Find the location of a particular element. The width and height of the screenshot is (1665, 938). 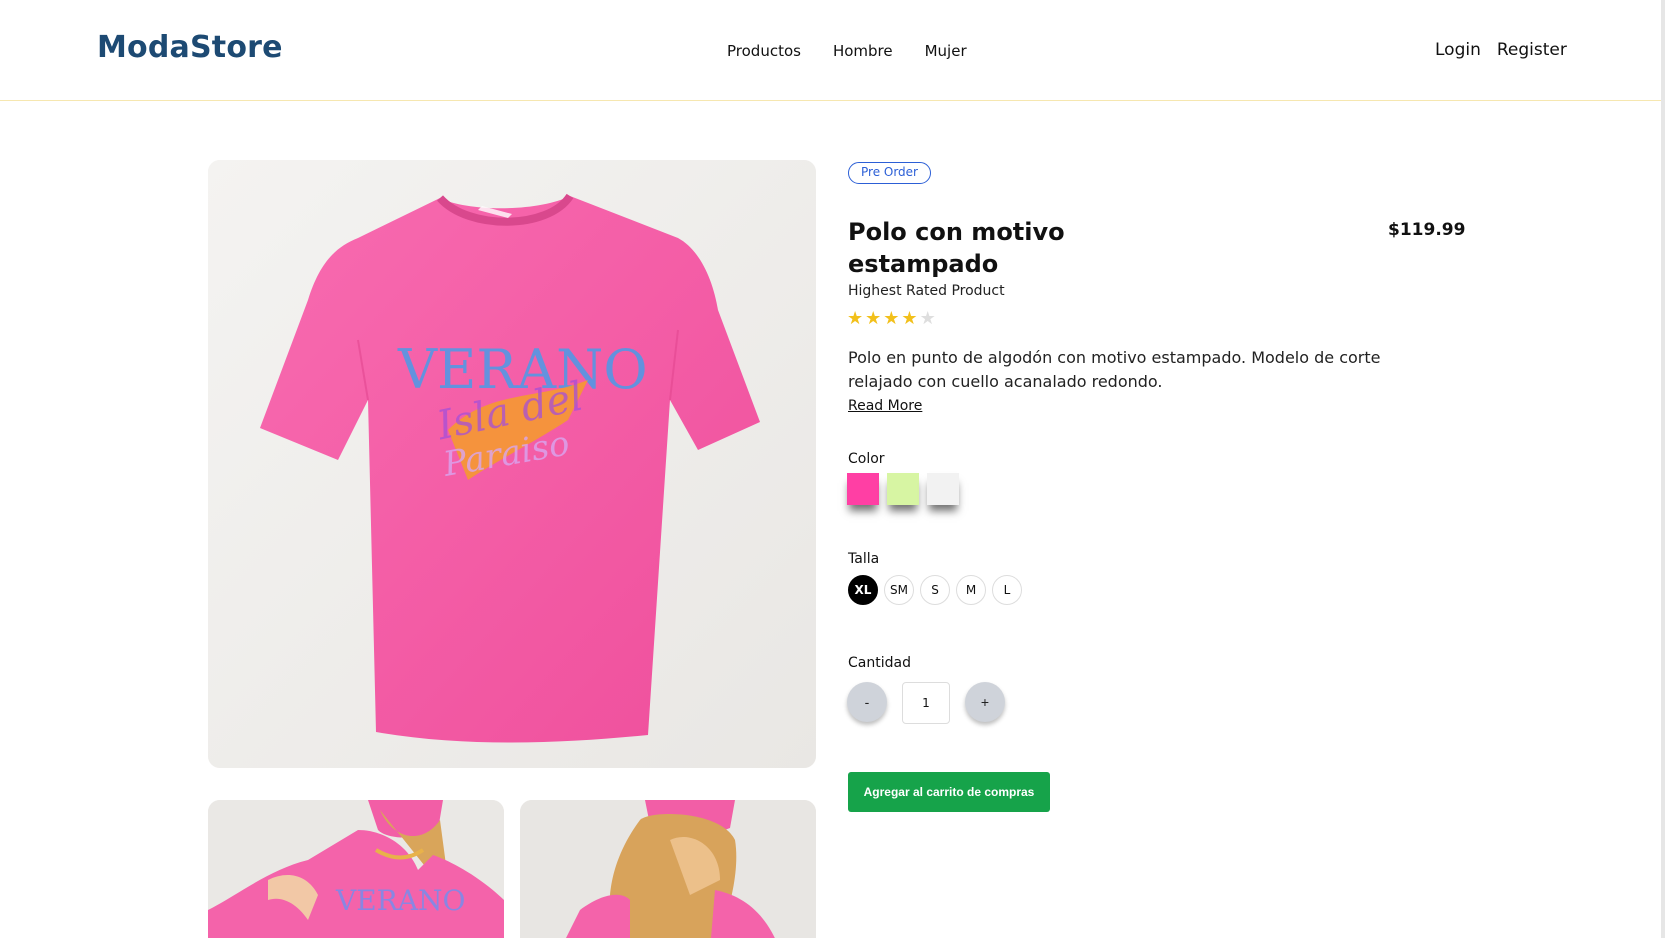

model-front-image: VERANO is located at coordinates (356, 869).